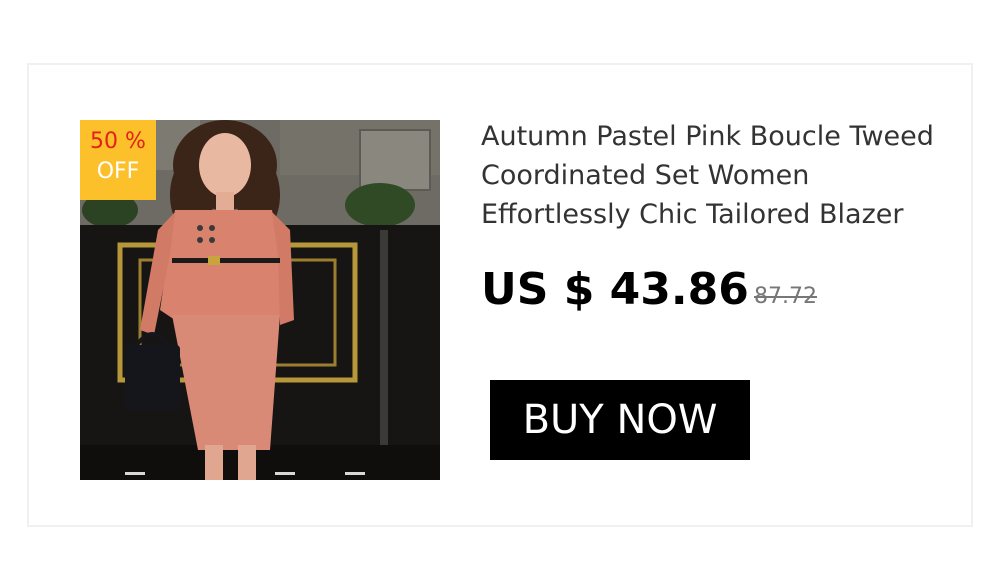  Describe the element at coordinates (615, 289) in the screenshot. I see `current-price: US $ 43.86` at that location.